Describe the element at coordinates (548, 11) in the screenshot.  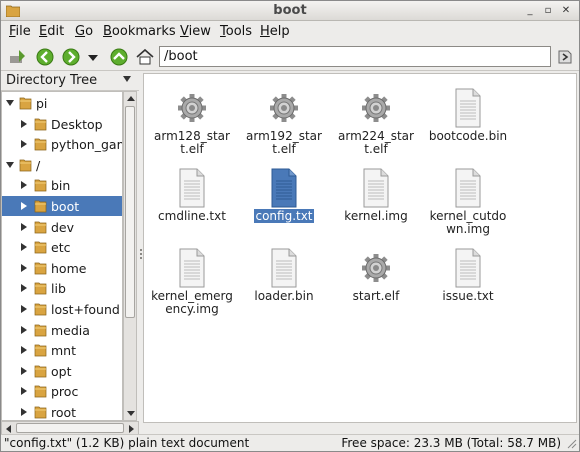
I see `maximize-button: ▫` at that location.